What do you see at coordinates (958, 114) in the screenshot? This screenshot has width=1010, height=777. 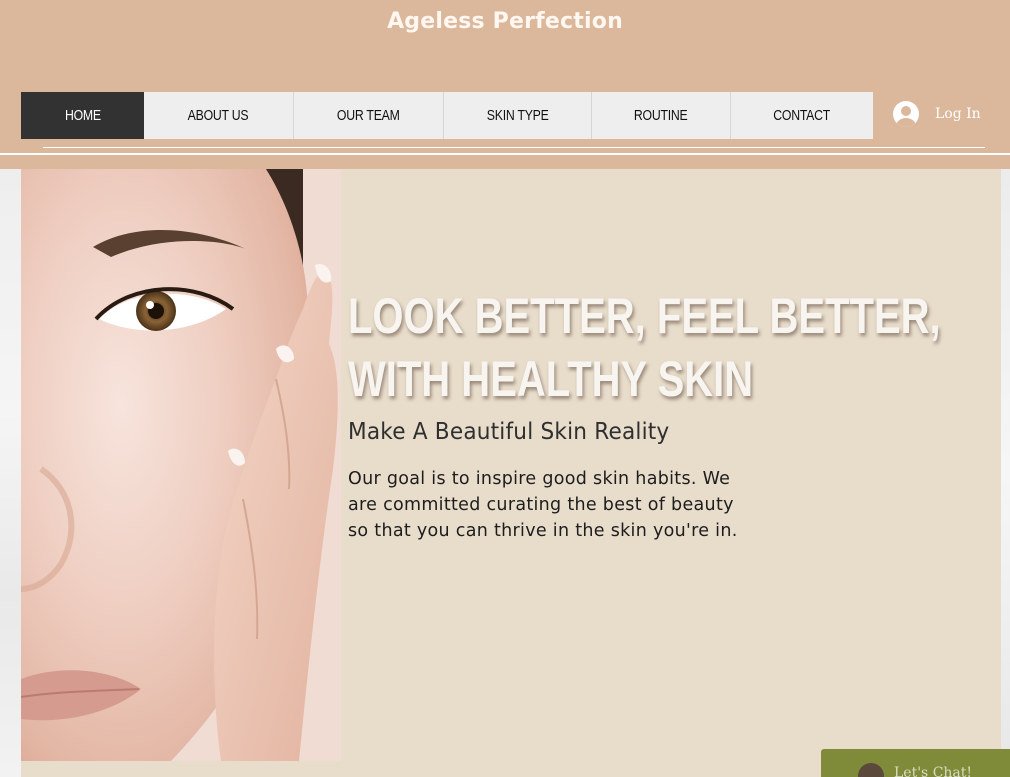 I see `login-label: Log In` at bounding box center [958, 114].